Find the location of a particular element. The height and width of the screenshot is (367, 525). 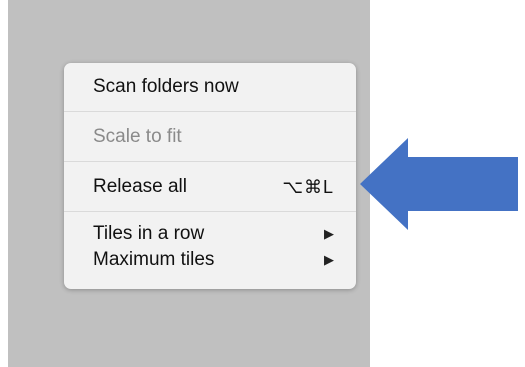

menu-item-tiles-in-a-row: Tiles in a row ▶ is located at coordinates (210, 234).